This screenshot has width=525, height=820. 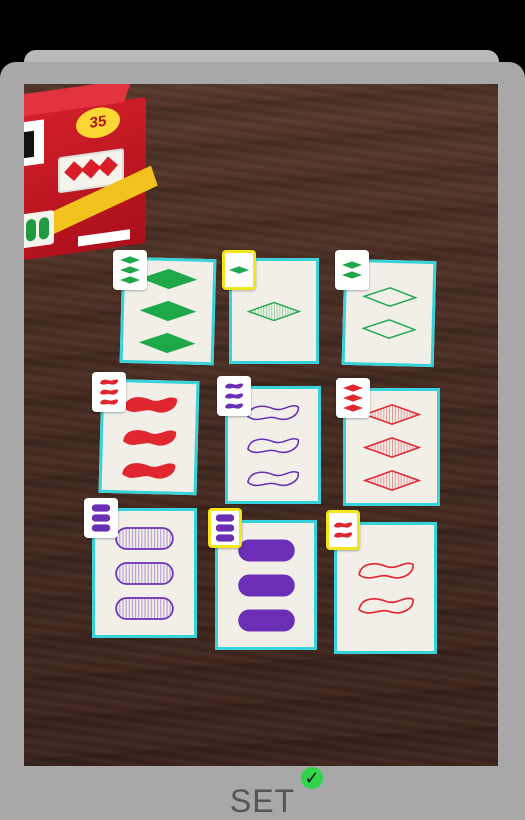 I want to click on box-badge: 35, so click(x=98, y=122).